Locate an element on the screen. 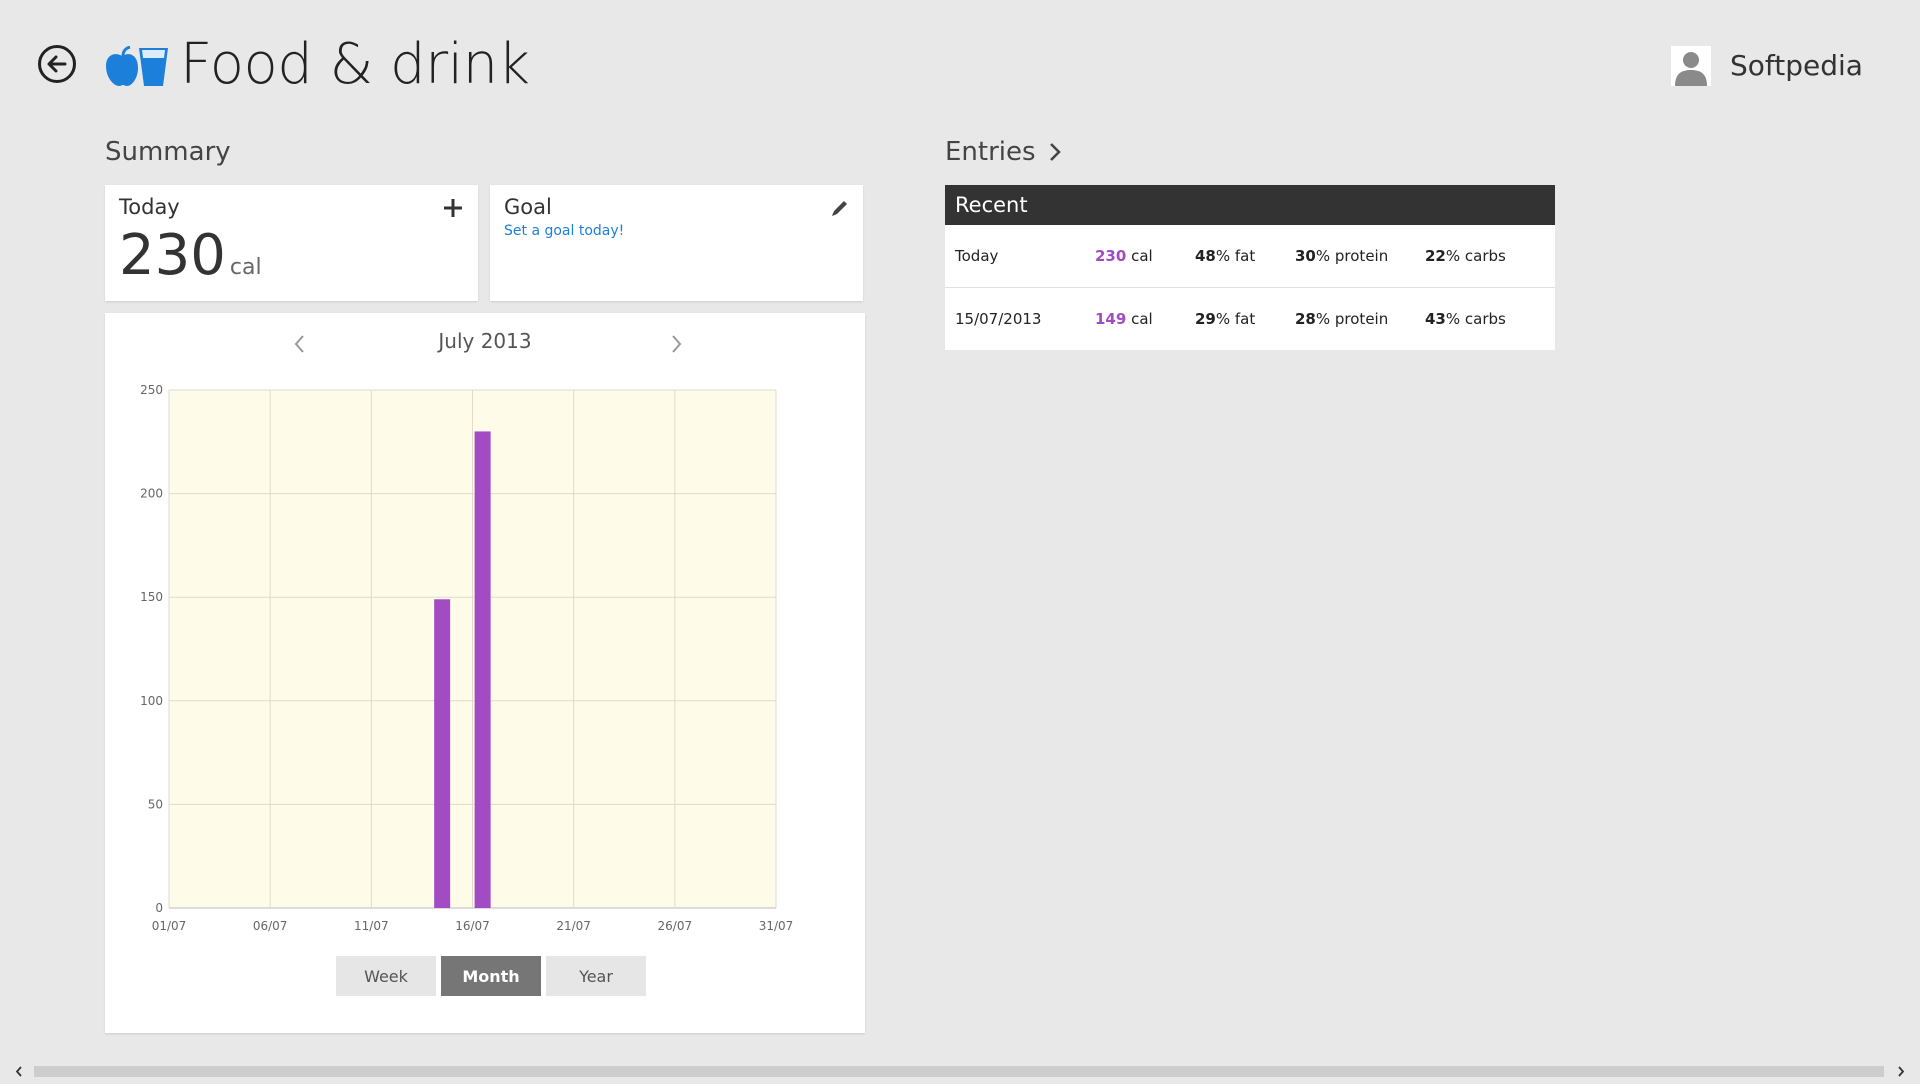 This screenshot has height=1084, width=1920. x-tick-label: 16/07 is located at coordinates (472, 926).